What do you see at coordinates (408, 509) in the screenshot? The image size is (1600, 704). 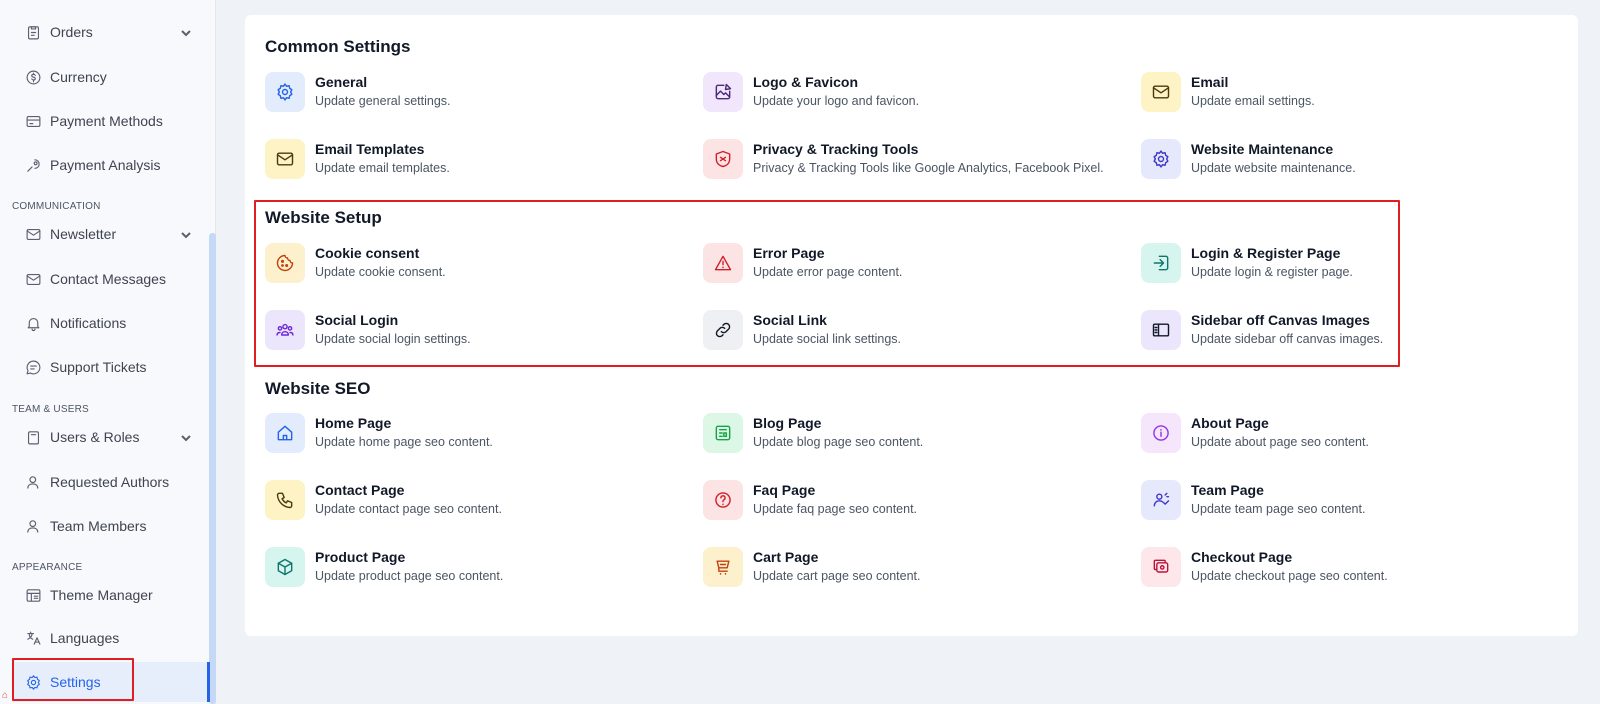 I see `tile-desc: Update contact page seo content.` at bounding box center [408, 509].